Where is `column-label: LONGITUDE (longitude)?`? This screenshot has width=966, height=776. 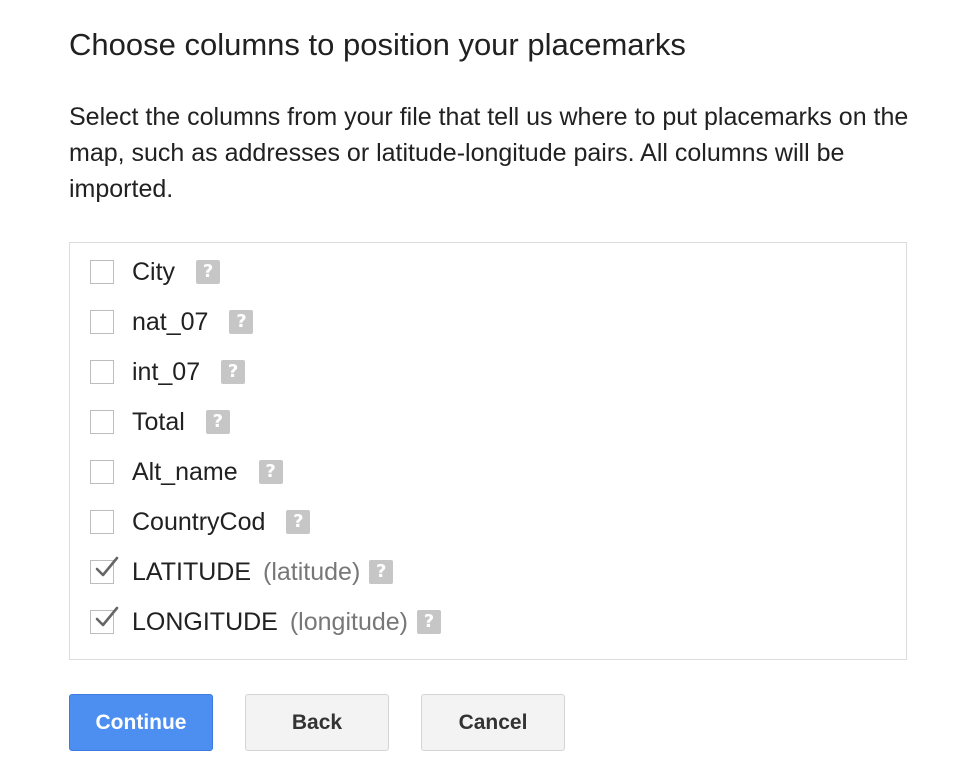 column-label: LONGITUDE (longitude)? is located at coordinates (286, 622).